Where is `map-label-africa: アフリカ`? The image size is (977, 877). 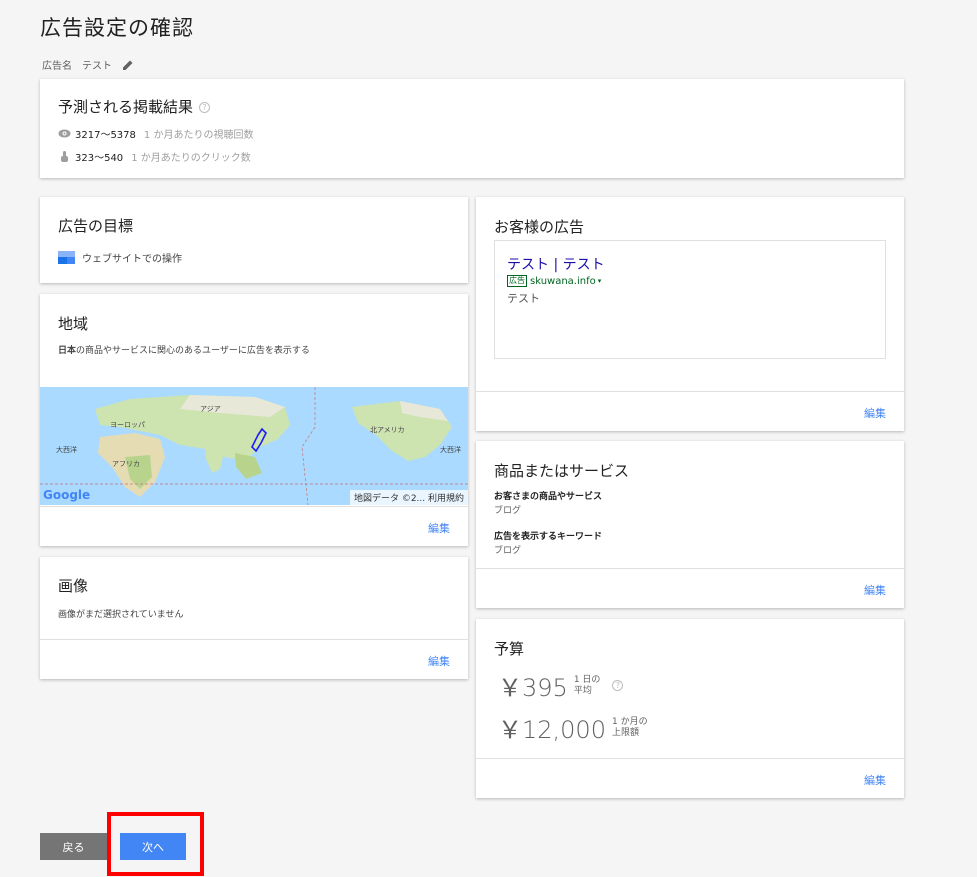
map-label-africa: アフリカ is located at coordinates (126, 464).